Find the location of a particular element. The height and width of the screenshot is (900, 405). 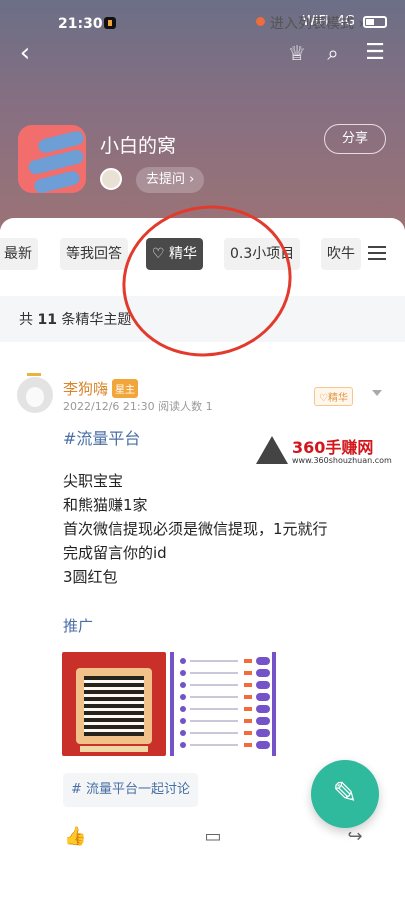

qr-code-icon is located at coordinates (114, 706).